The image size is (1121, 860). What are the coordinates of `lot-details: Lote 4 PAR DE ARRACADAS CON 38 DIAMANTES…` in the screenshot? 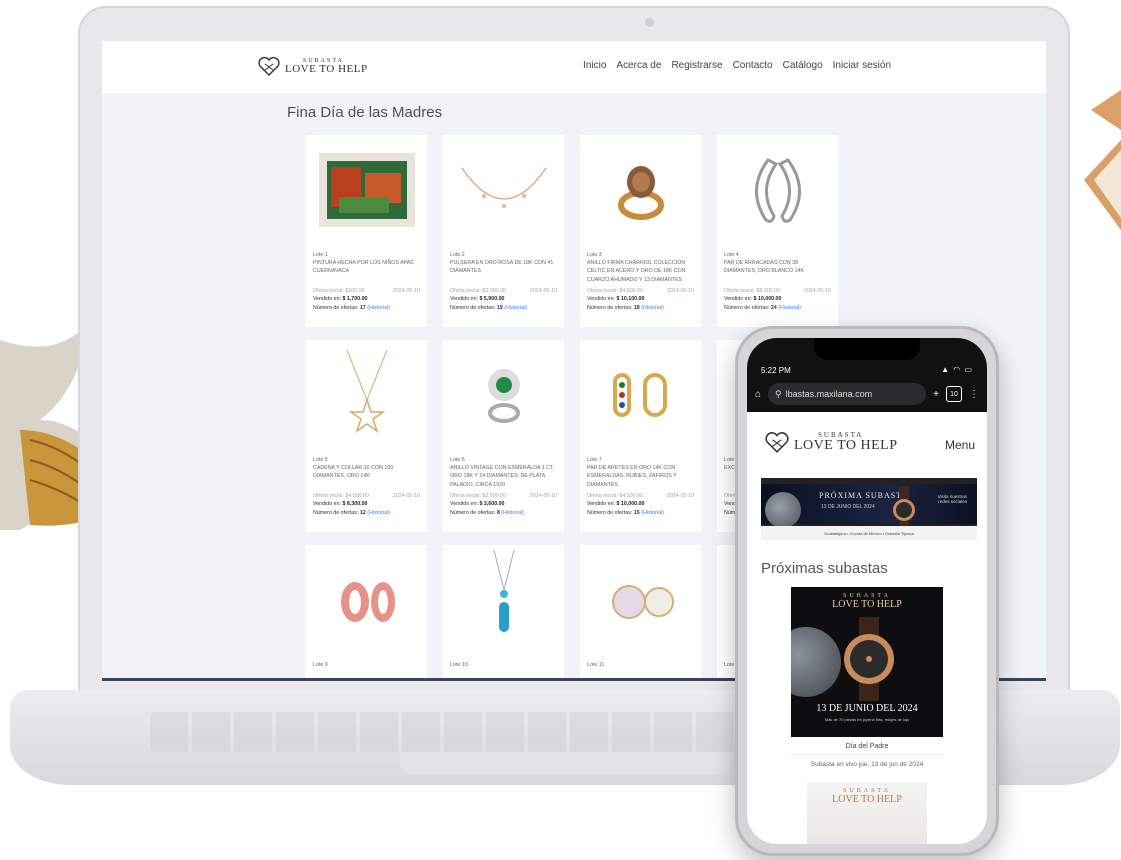 It's located at (777, 278).